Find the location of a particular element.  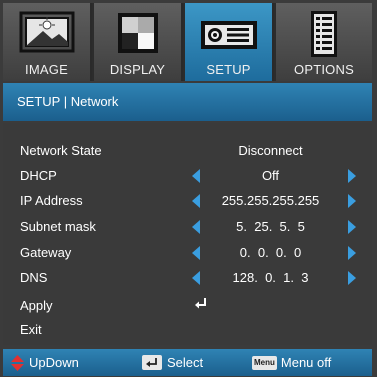

dhcp-row: DHCP Off is located at coordinates (187, 176).